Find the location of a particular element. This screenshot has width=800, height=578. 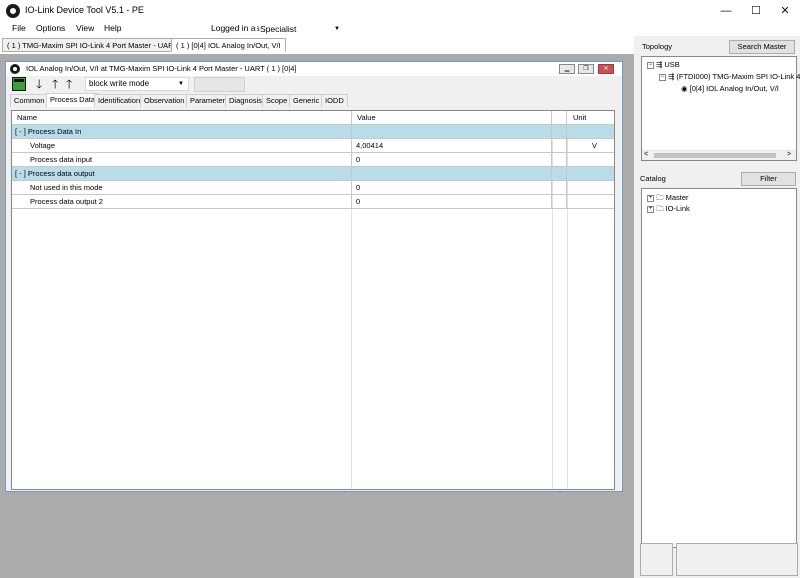

tree-node-label: [0|4] IOL Analog In/Out, V/I is located at coordinates (734, 88).